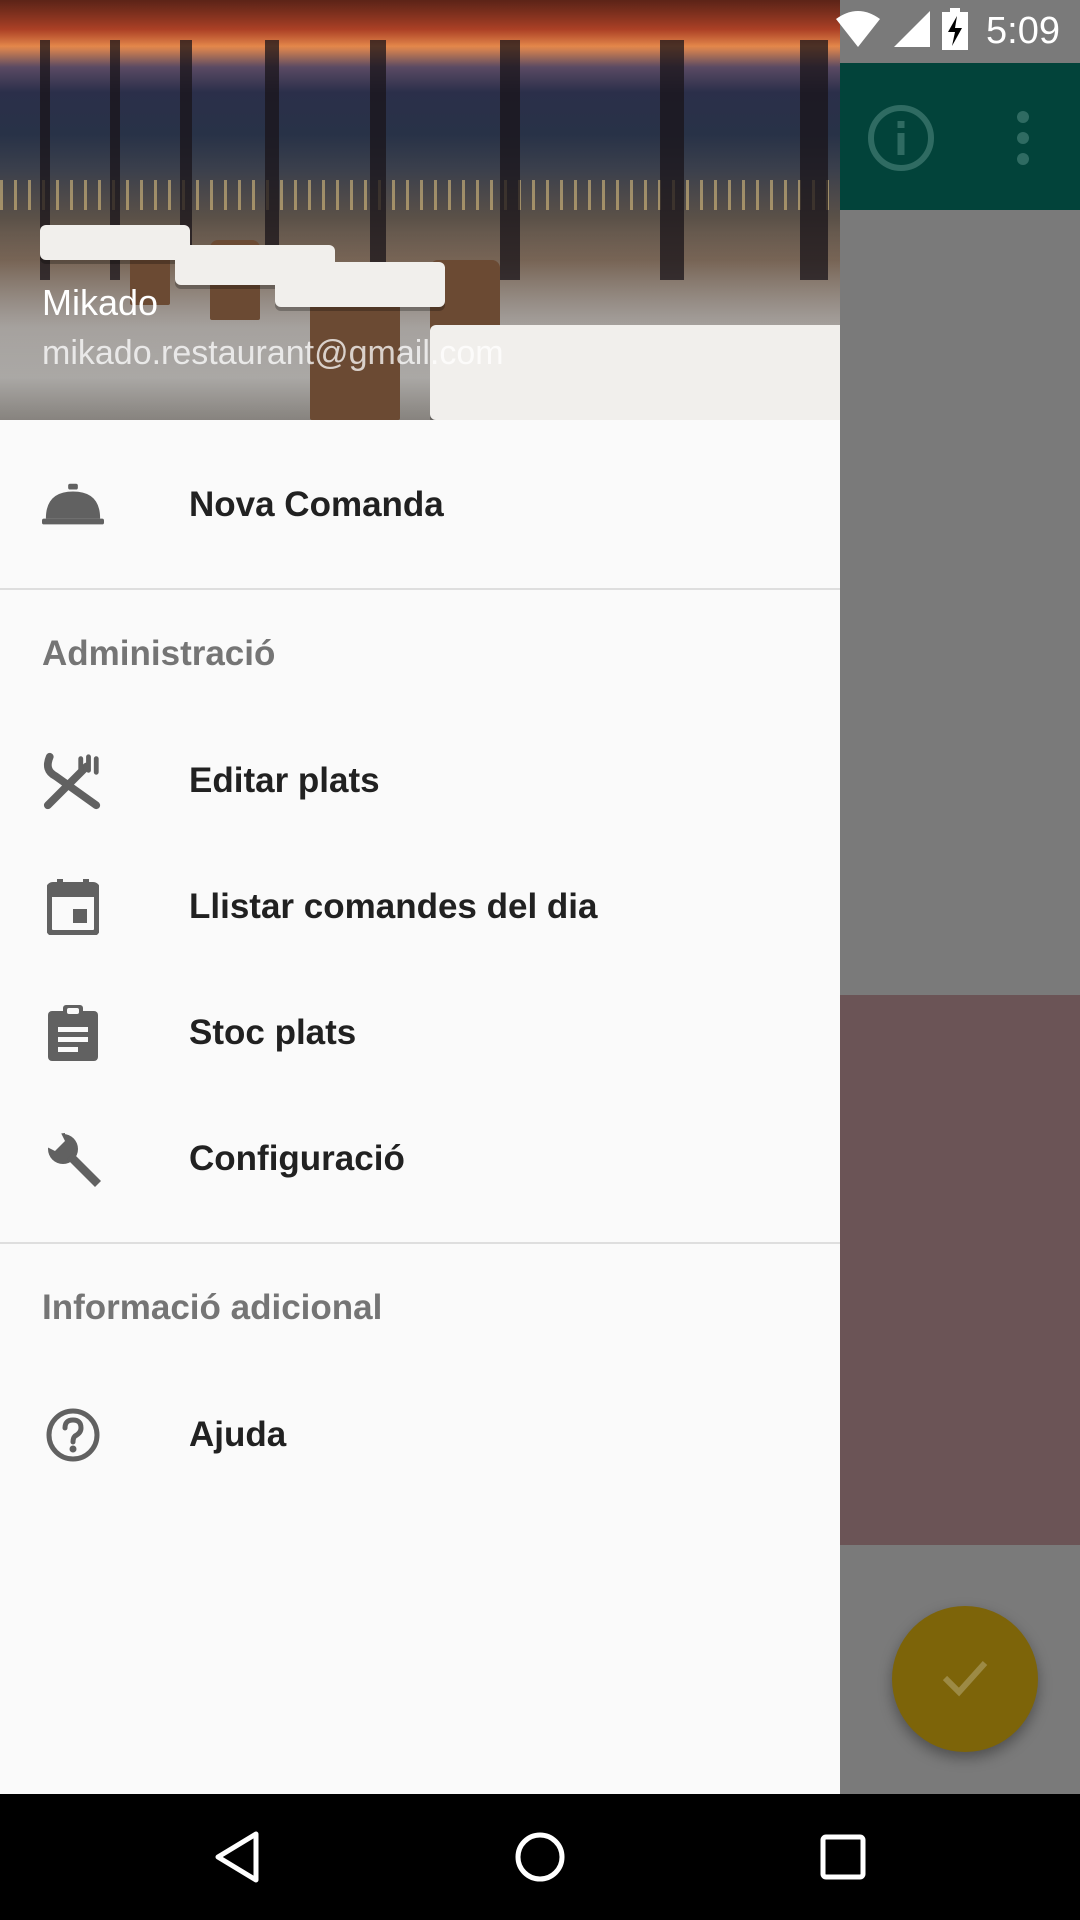 This screenshot has height=1920, width=1080. Describe the element at coordinates (912, 31) in the screenshot. I see `cell-signal-icon` at that location.